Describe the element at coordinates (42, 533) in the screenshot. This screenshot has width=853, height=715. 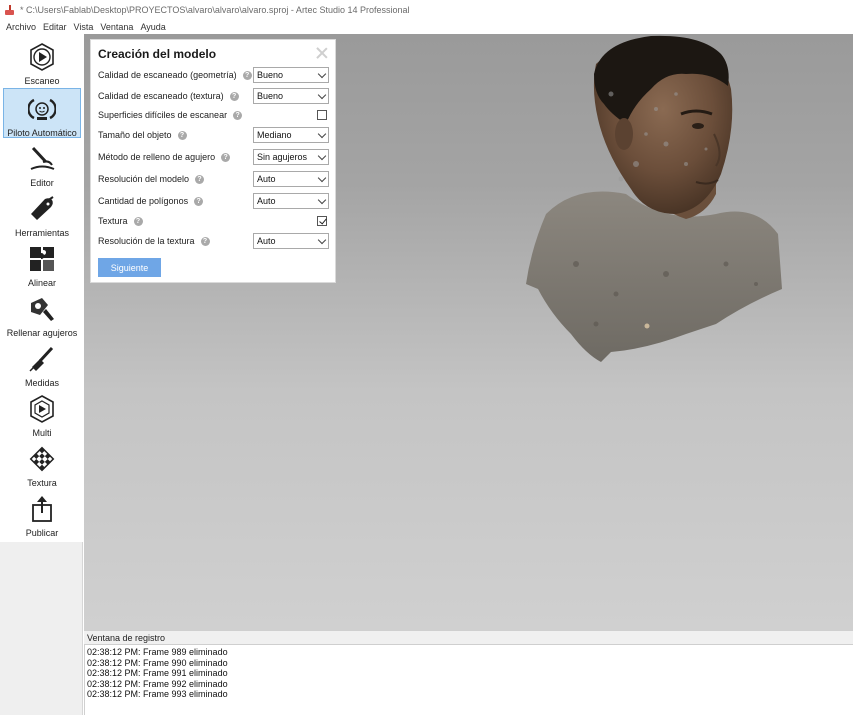
I see `tool-label: Publicar` at that location.